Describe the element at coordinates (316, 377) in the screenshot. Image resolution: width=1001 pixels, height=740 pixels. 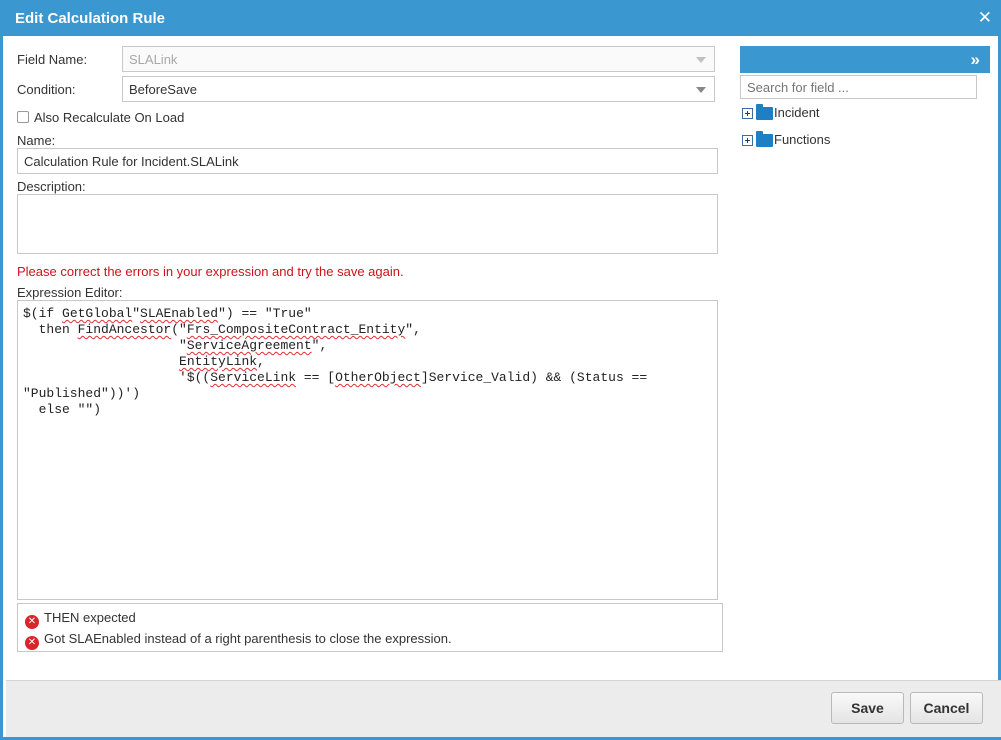
I see `code-text: == [` at that location.